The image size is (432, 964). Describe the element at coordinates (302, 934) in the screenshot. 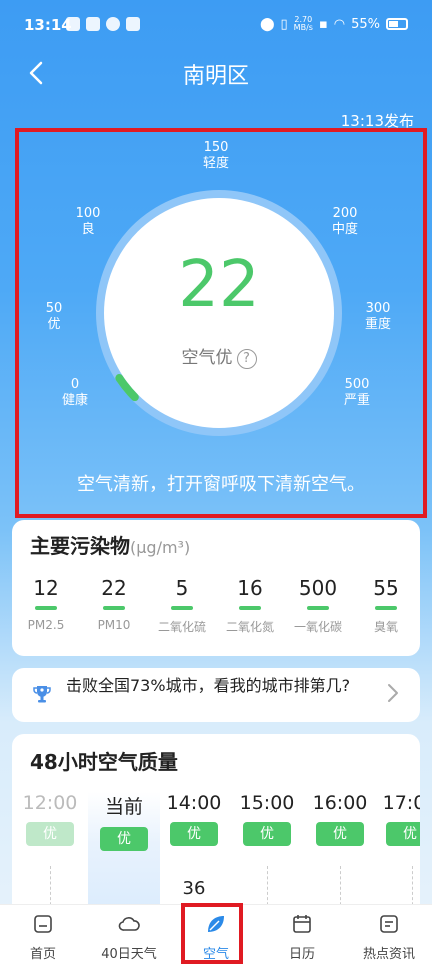

I see `nav-item-calendar: 日历` at that location.